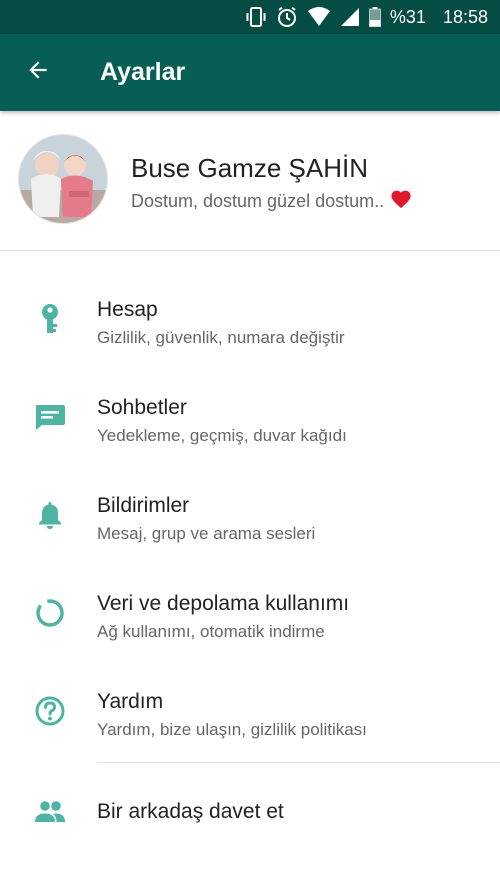  I want to click on profile-status: Dostum, dostum güzel dostum.., so click(271, 201).